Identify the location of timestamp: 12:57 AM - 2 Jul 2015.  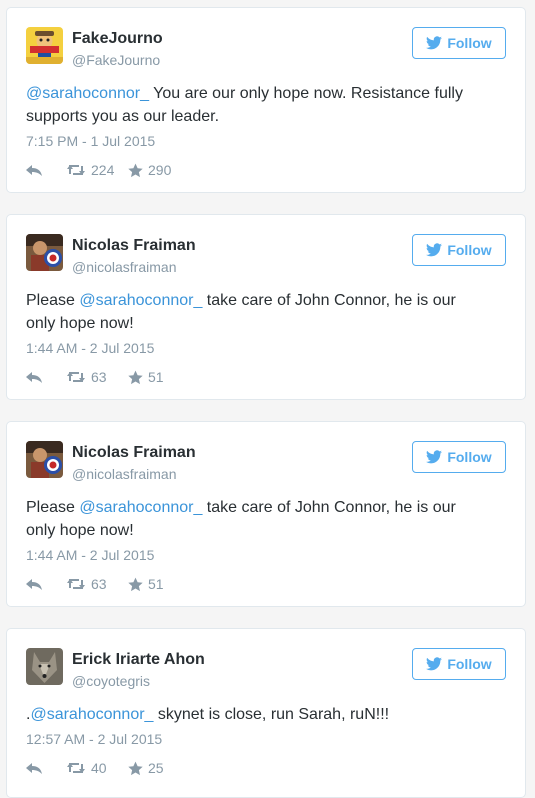
(94, 739).